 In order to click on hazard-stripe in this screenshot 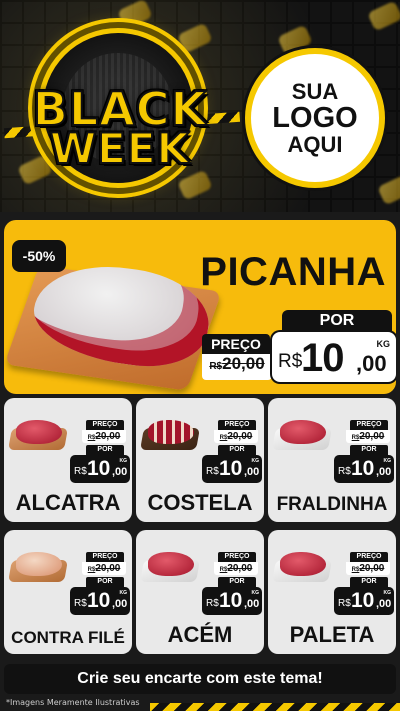, I will do `click(275, 707)`.